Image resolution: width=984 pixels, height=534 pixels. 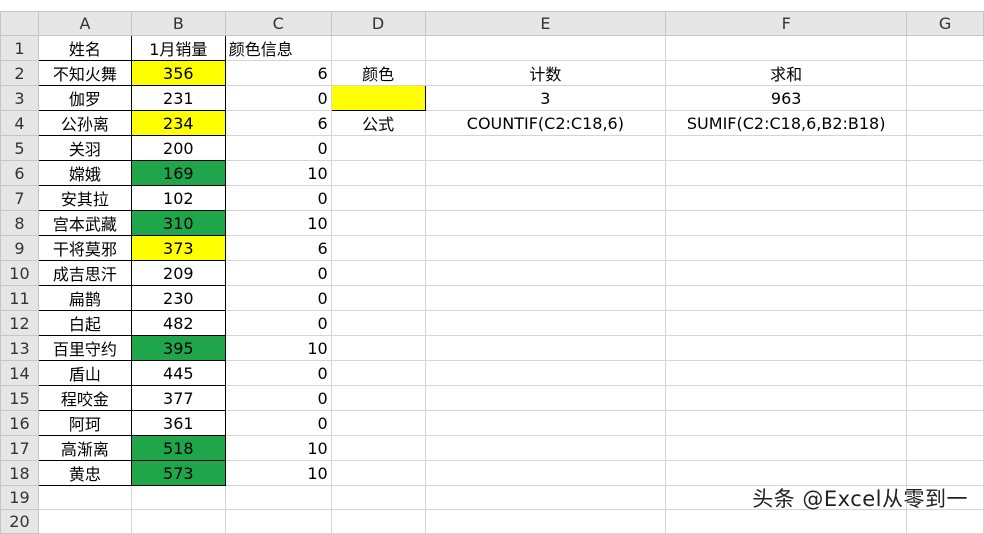 What do you see at coordinates (19, 198) in the screenshot?
I see `row-header: 7` at bounding box center [19, 198].